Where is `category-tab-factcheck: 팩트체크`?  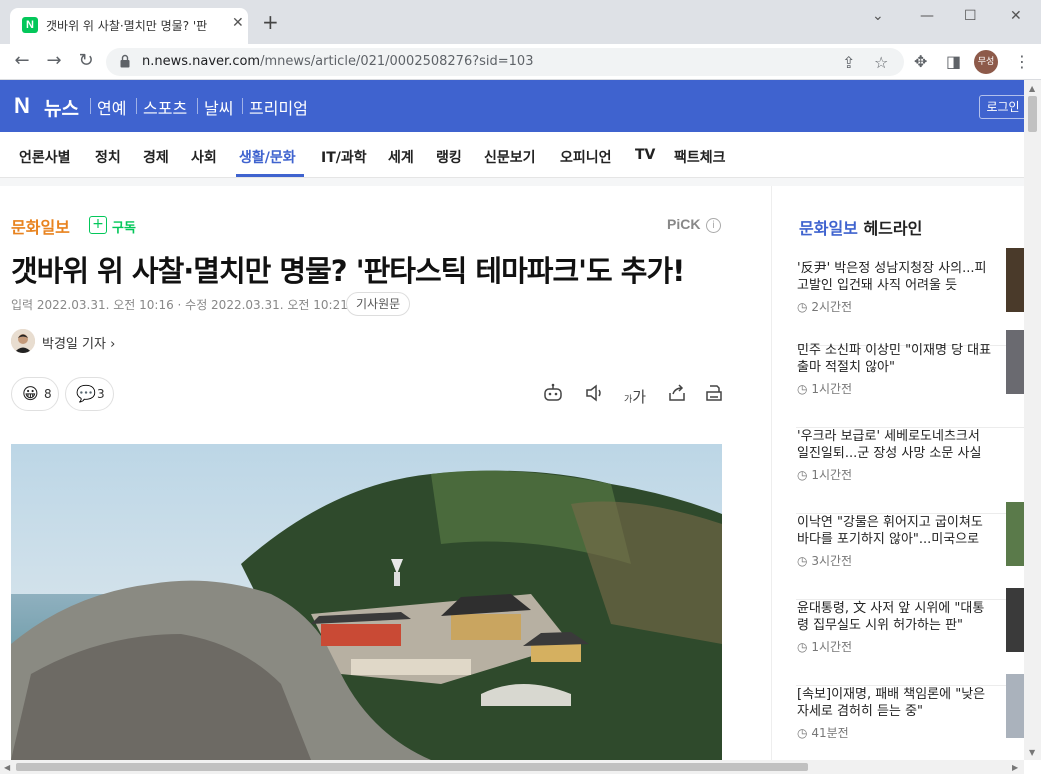 category-tab-factcheck: 팩트체크 is located at coordinates (700, 157).